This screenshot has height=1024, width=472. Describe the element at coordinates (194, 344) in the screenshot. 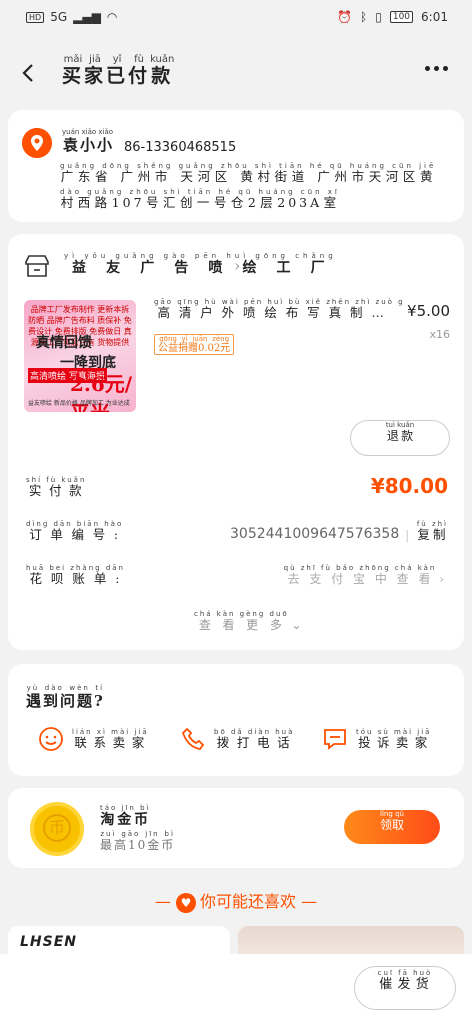

I see `charity-tag: 公益捐赠0.02元gōng yì juān zèng` at that location.